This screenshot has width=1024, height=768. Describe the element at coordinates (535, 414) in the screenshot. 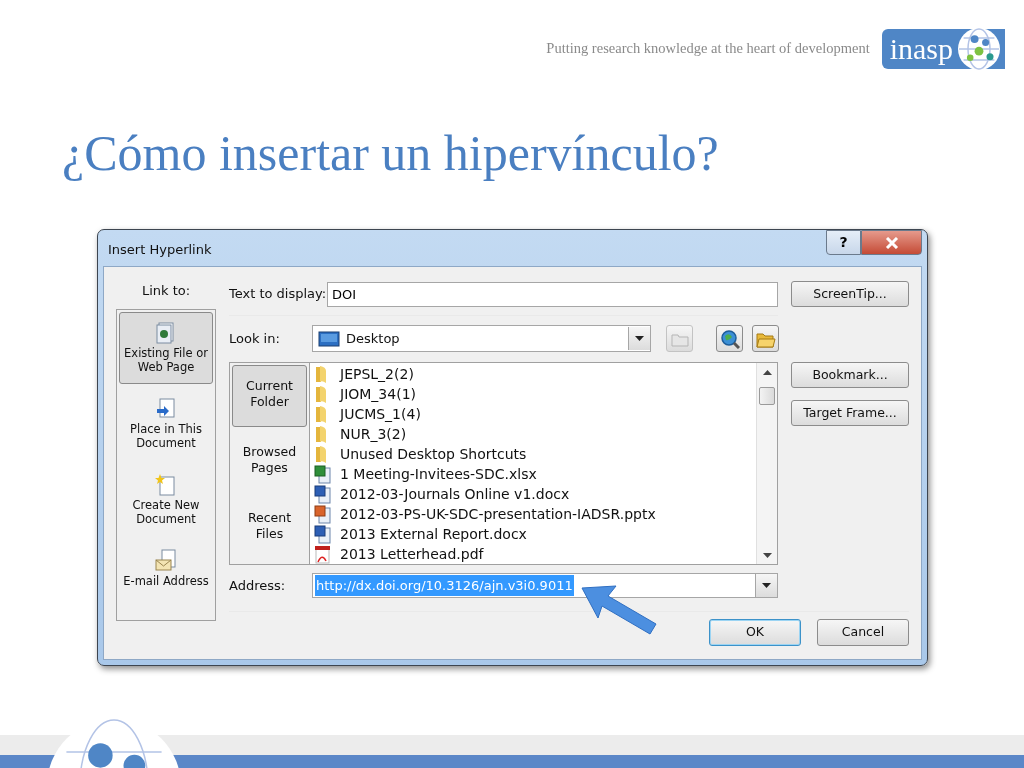

I see `file-list-item: JUCMS_1(4)` at that location.